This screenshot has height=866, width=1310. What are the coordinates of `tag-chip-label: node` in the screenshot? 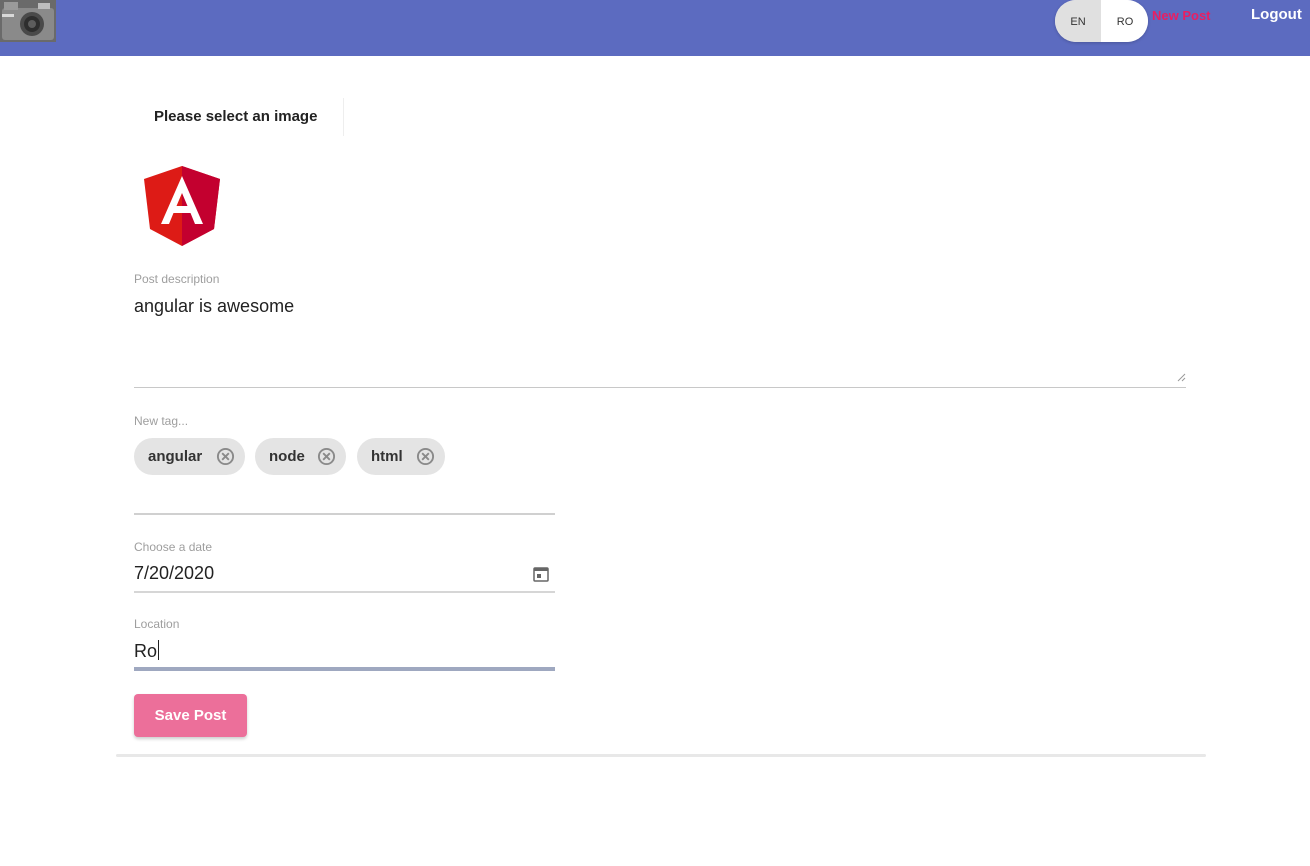 It's located at (287, 456).